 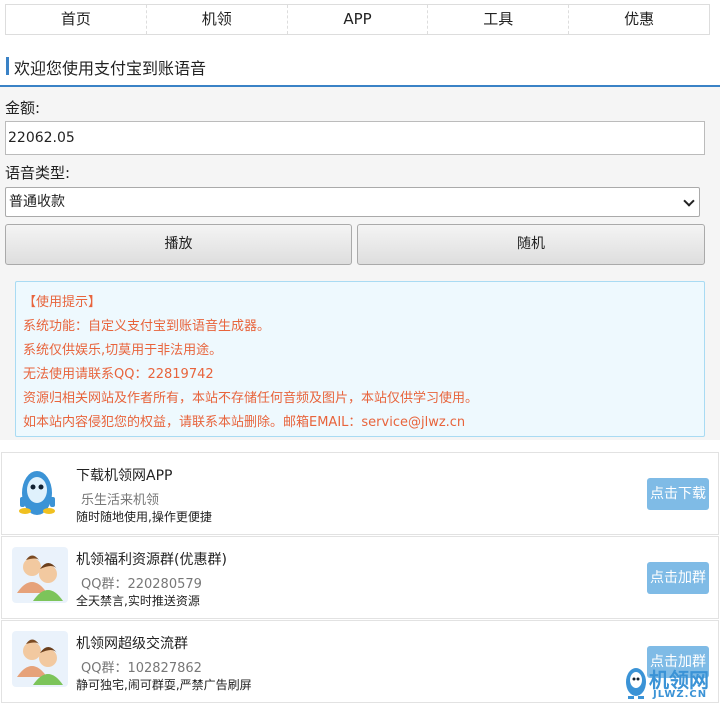 I want to click on amount-label: 金额:, so click(x=23, y=108).